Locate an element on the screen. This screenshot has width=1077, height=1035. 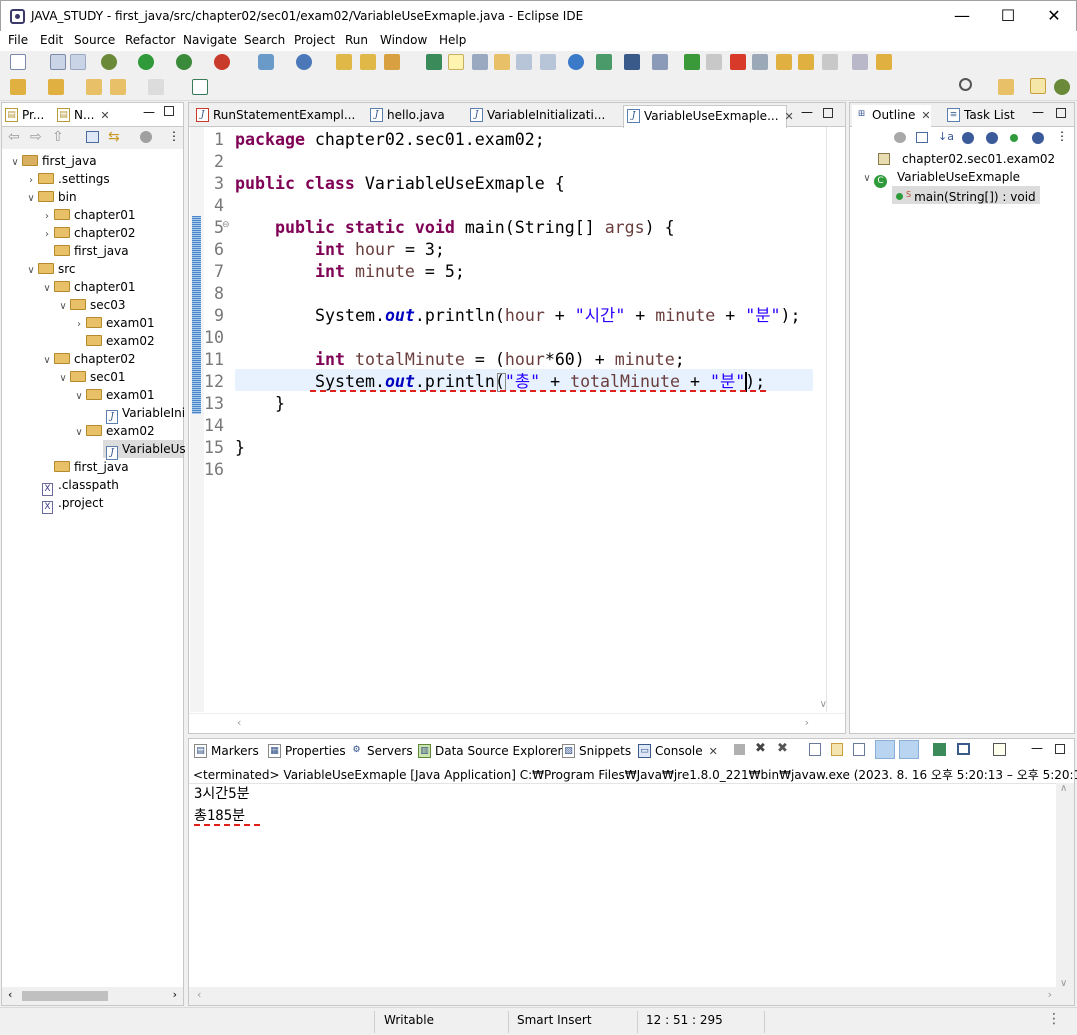
hide-nonpublic-icon is located at coordinates (1014, 138).